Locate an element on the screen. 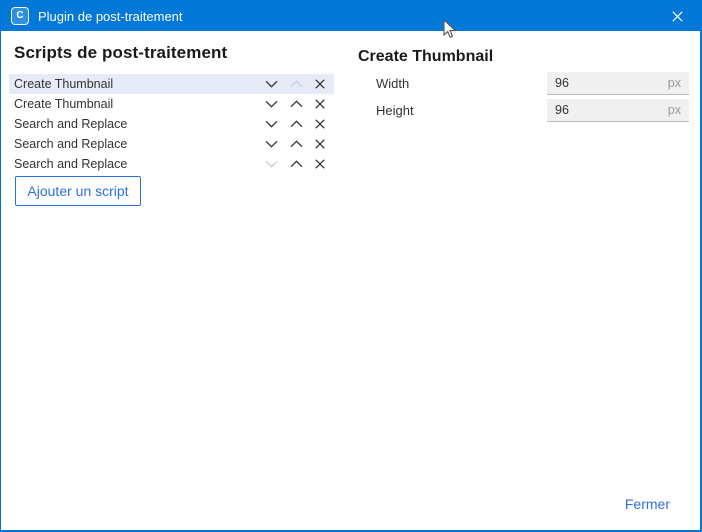  window-close-button is located at coordinates (677, 16).